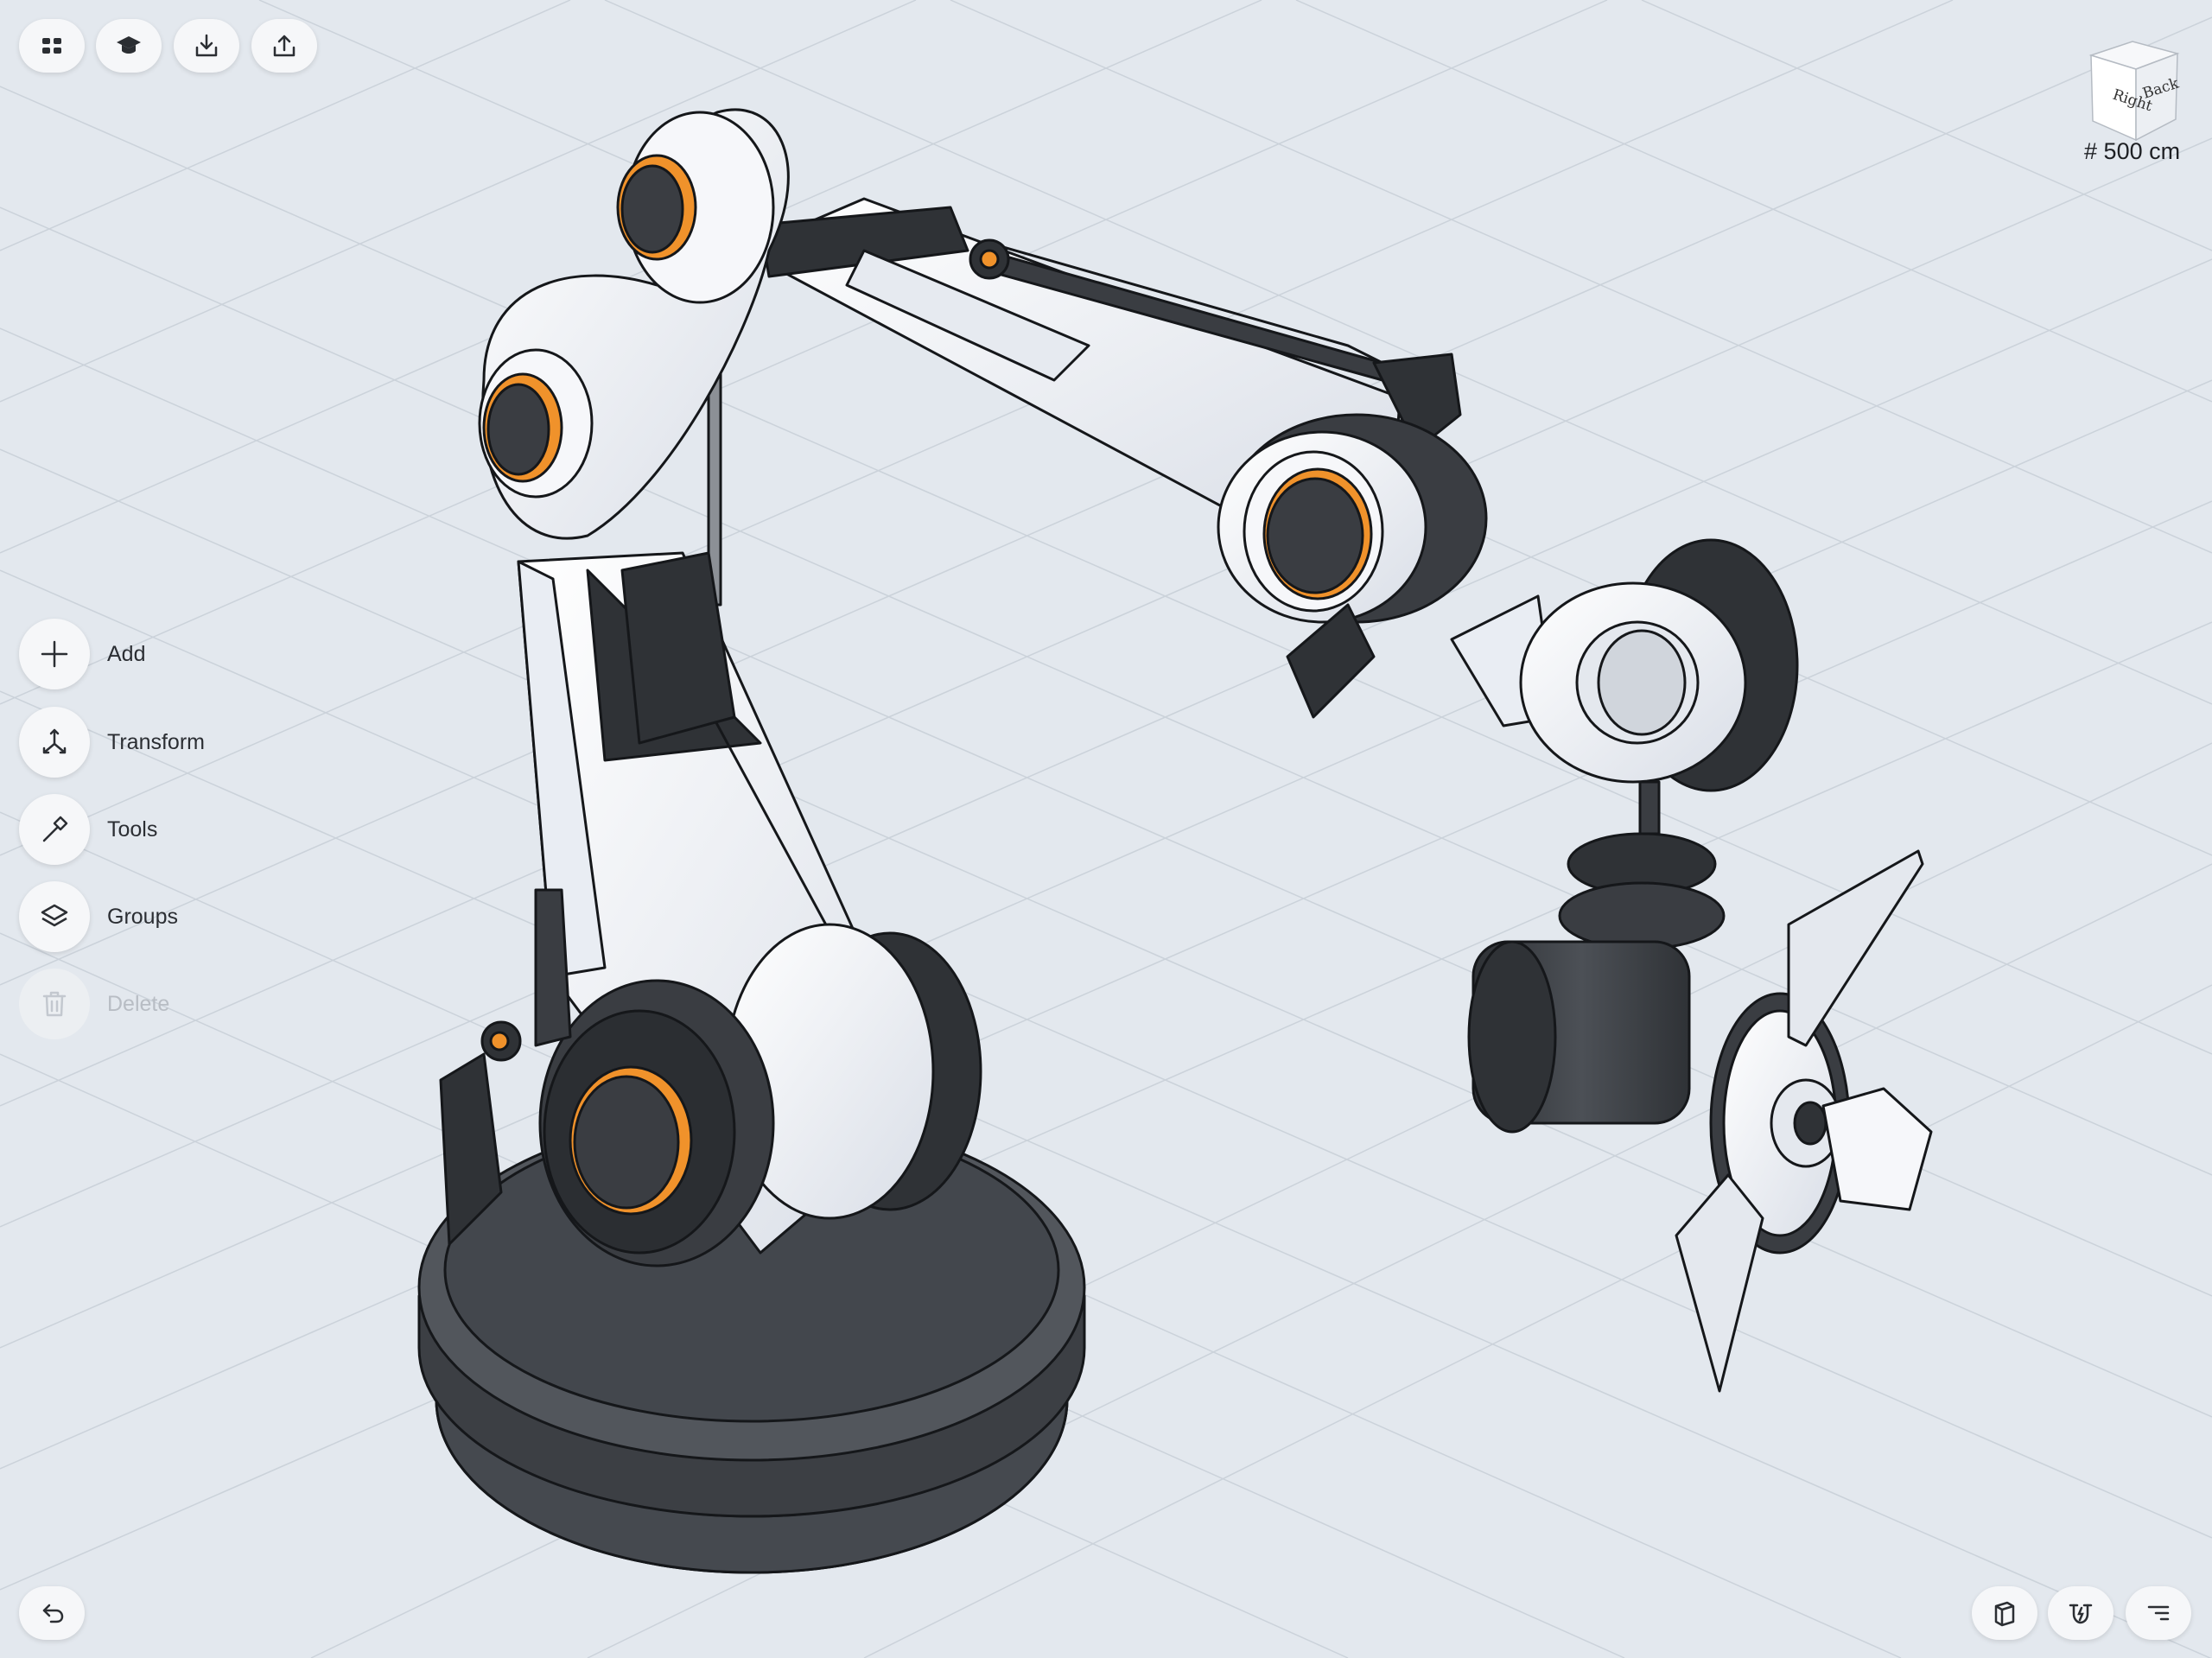  I want to click on grid-scale-readout: # 500 cm, so click(2132, 151).